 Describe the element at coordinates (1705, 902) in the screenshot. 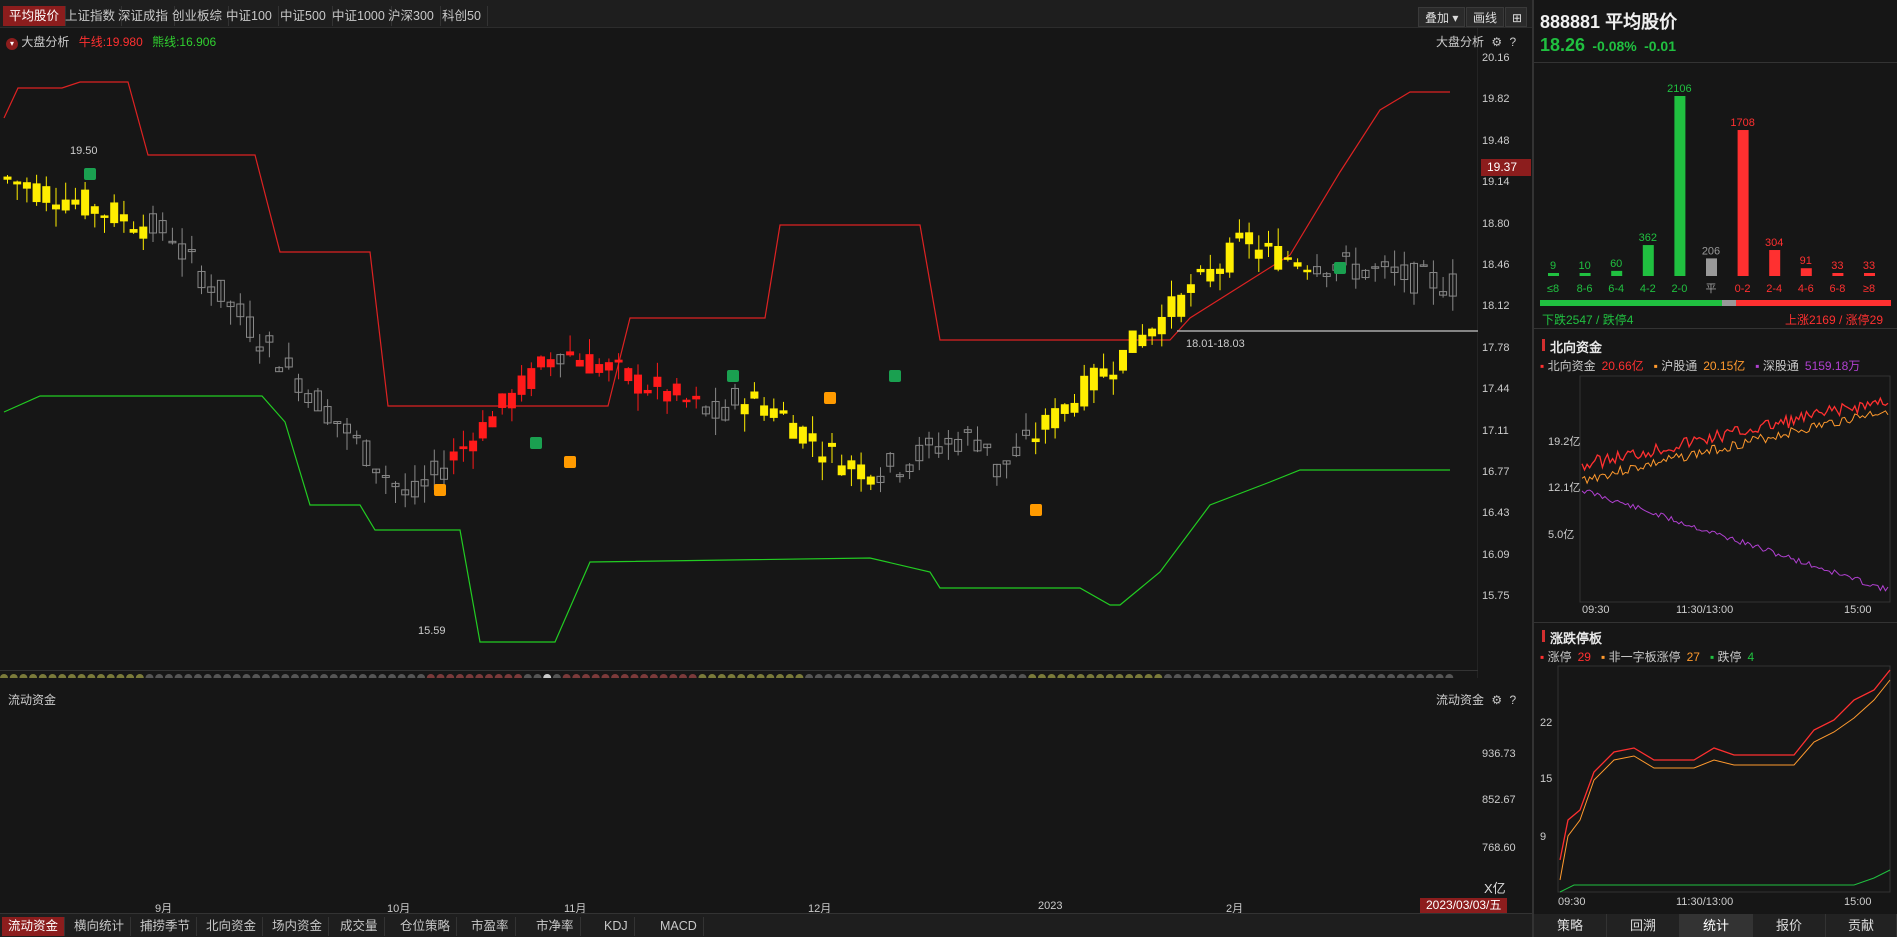

I see `limit-x-tick: 11:30/13:00` at that location.